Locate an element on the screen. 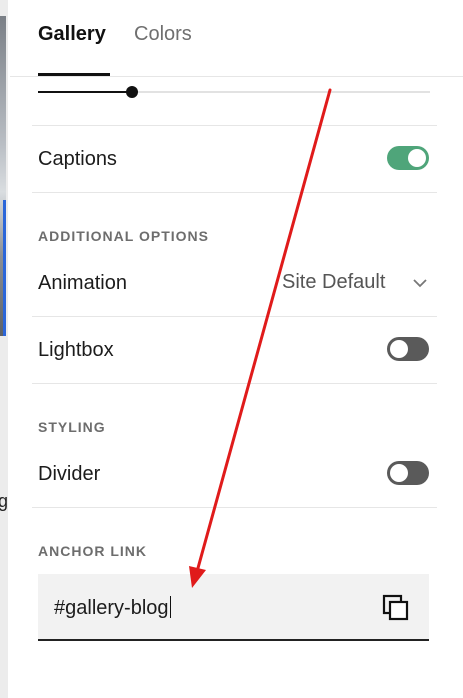  anchor-link-value: #gallery-blog is located at coordinates (112, 608).